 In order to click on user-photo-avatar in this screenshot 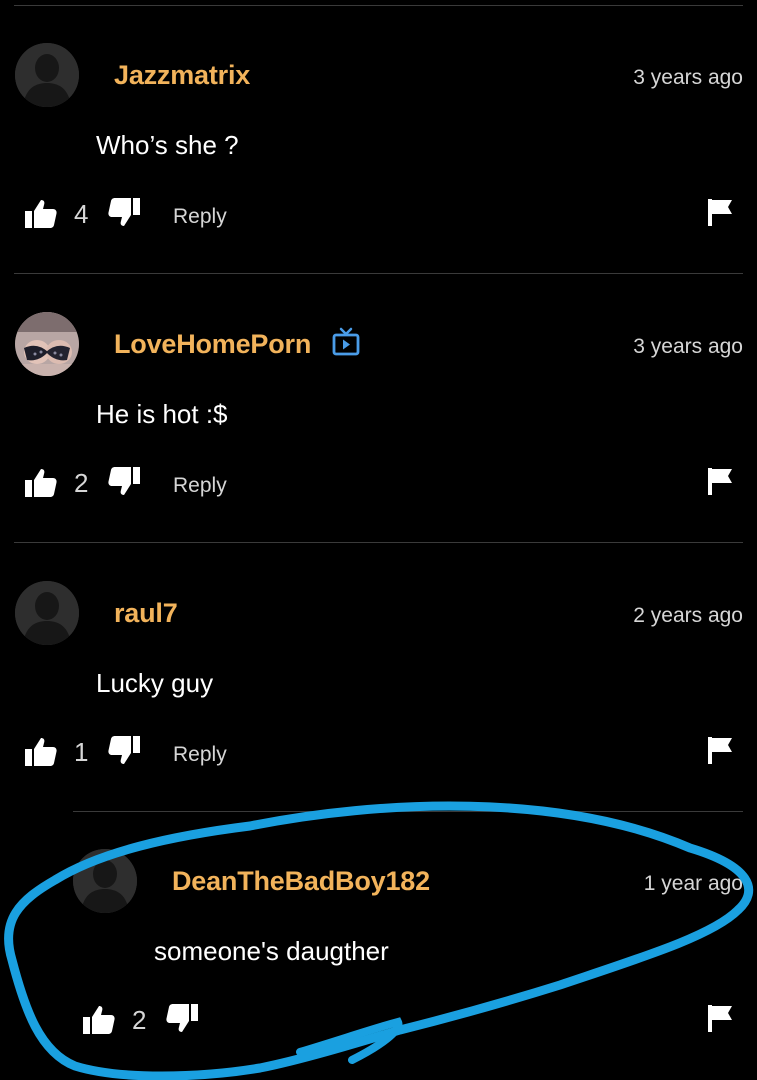, I will do `click(47, 344)`.